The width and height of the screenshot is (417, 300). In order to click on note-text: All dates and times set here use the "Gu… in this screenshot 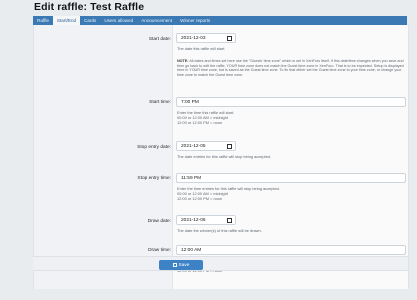, I will do `click(290, 68)`.